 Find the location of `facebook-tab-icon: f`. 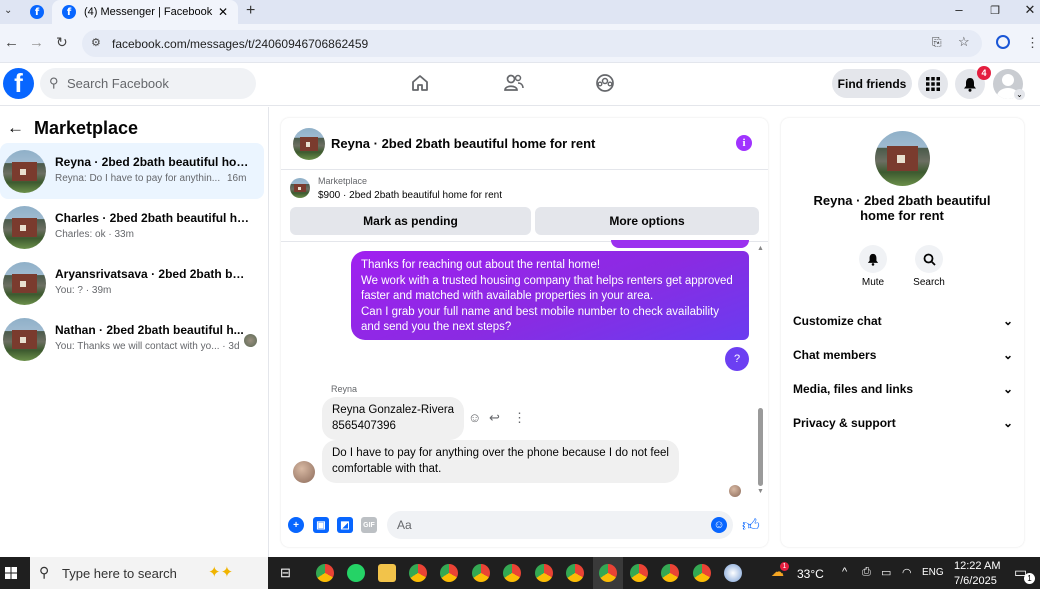

facebook-tab-icon: f is located at coordinates (37, 12).